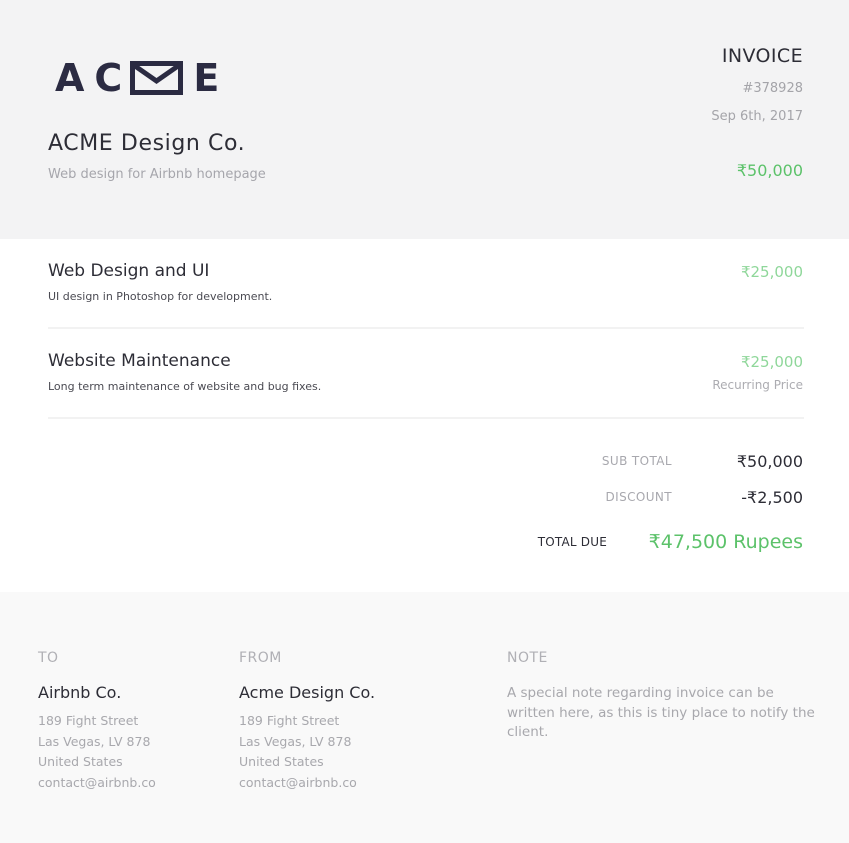  I want to click on to-city: Las Vegas, LV 878, so click(94, 741).